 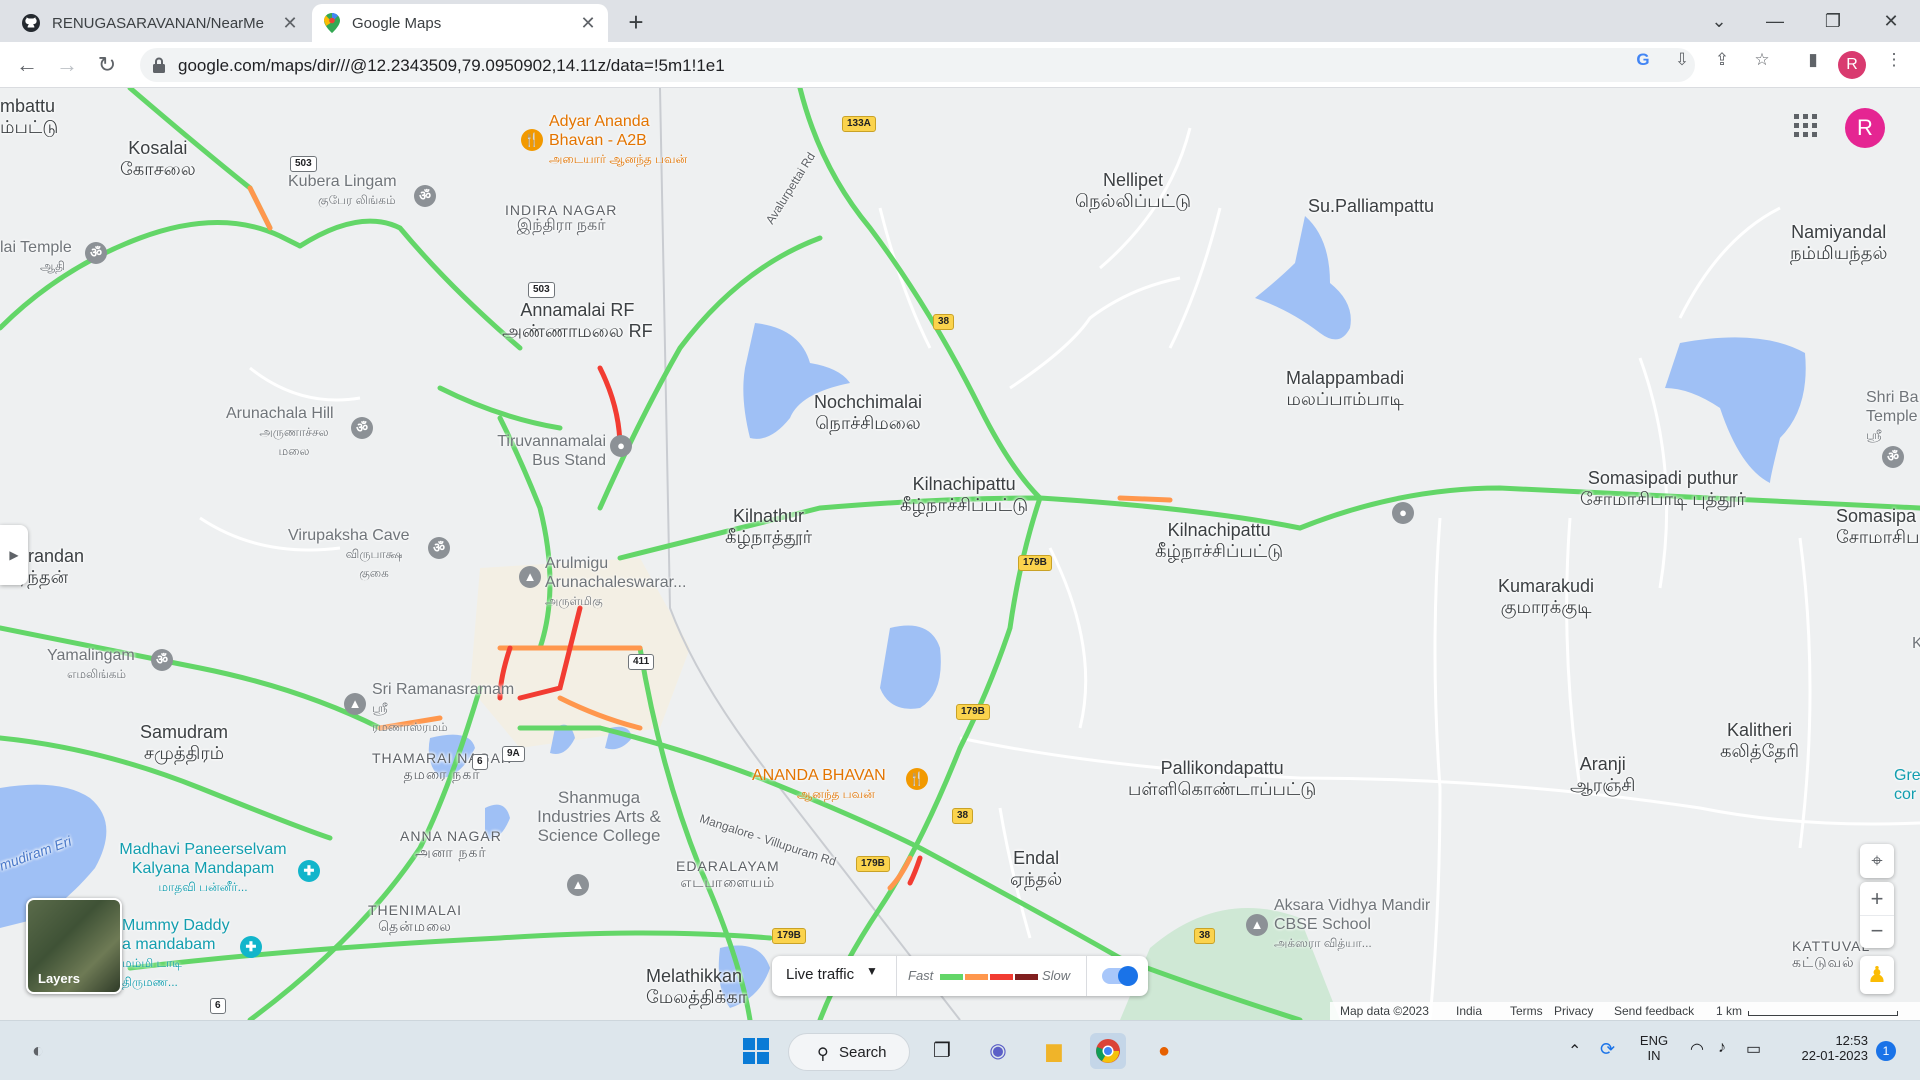 What do you see at coordinates (820, 974) in the screenshot?
I see `live-traffic-dropdown: Live traffic` at bounding box center [820, 974].